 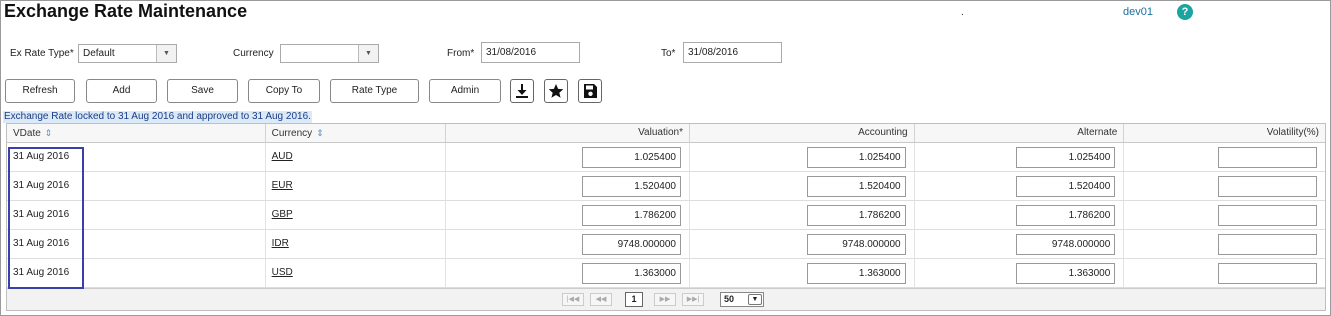 What do you see at coordinates (668, 53) in the screenshot?
I see `to-label: To*` at bounding box center [668, 53].